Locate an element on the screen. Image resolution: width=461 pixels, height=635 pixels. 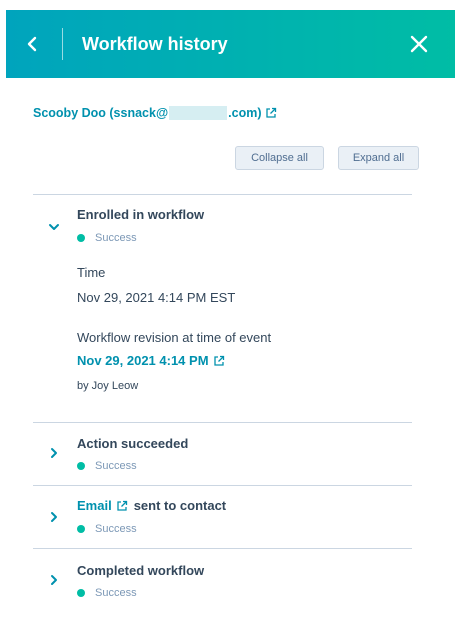
chevron-down-icon is located at coordinates (54, 227).